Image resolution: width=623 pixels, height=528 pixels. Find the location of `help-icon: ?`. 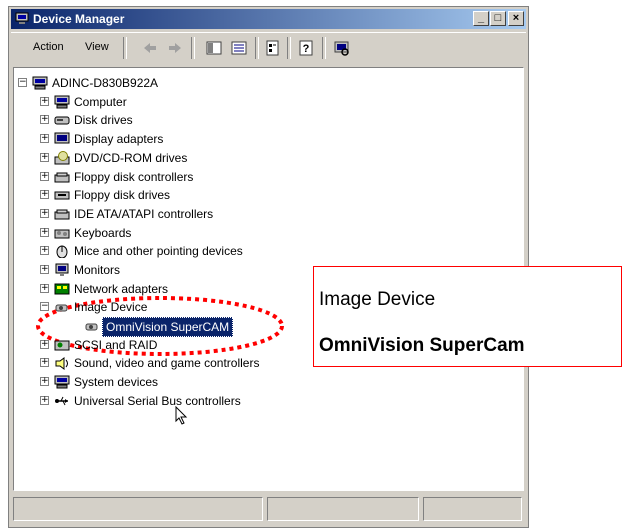

help-icon: ? is located at coordinates (306, 48).